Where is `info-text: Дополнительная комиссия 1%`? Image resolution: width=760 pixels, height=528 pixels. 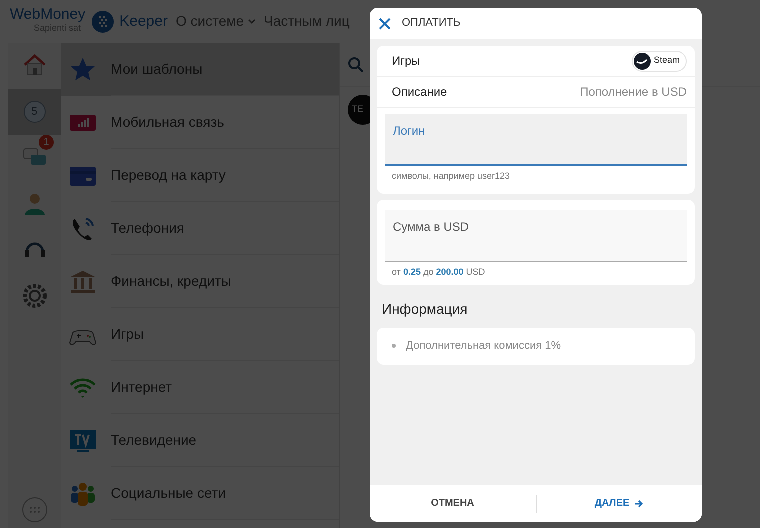 info-text: Дополнительная комиссия 1% is located at coordinates (483, 346).